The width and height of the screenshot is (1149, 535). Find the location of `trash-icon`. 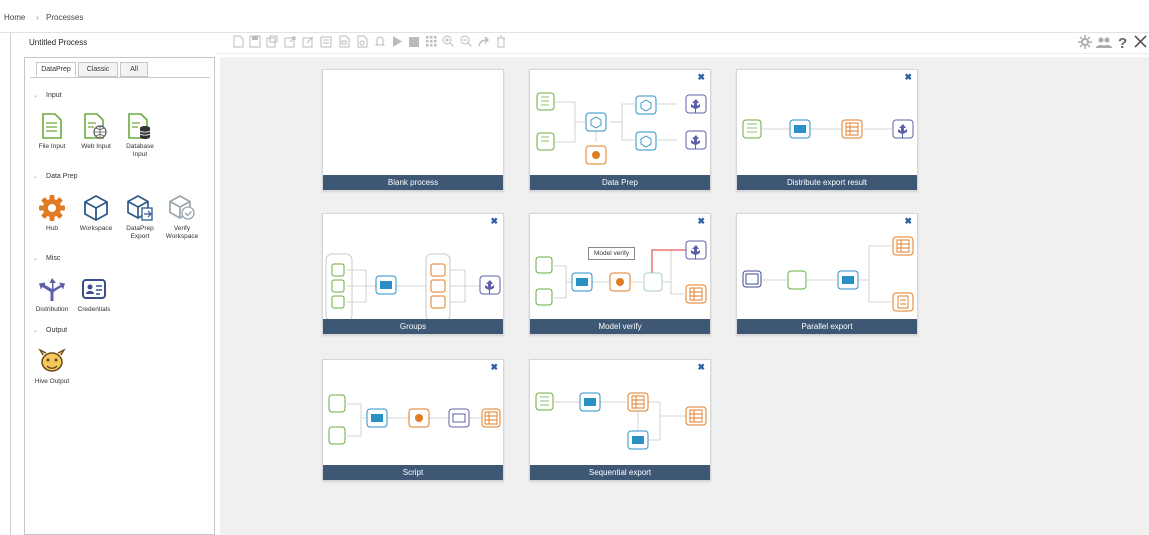

trash-icon is located at coordinates (501, 41).